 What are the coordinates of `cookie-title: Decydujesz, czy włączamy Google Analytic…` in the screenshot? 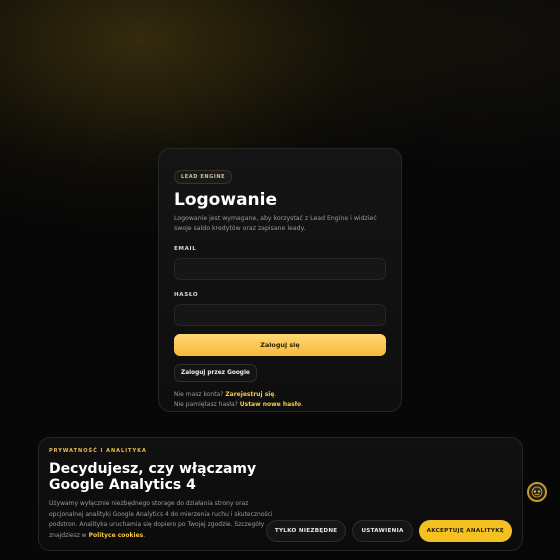 It's located at (153, 477).